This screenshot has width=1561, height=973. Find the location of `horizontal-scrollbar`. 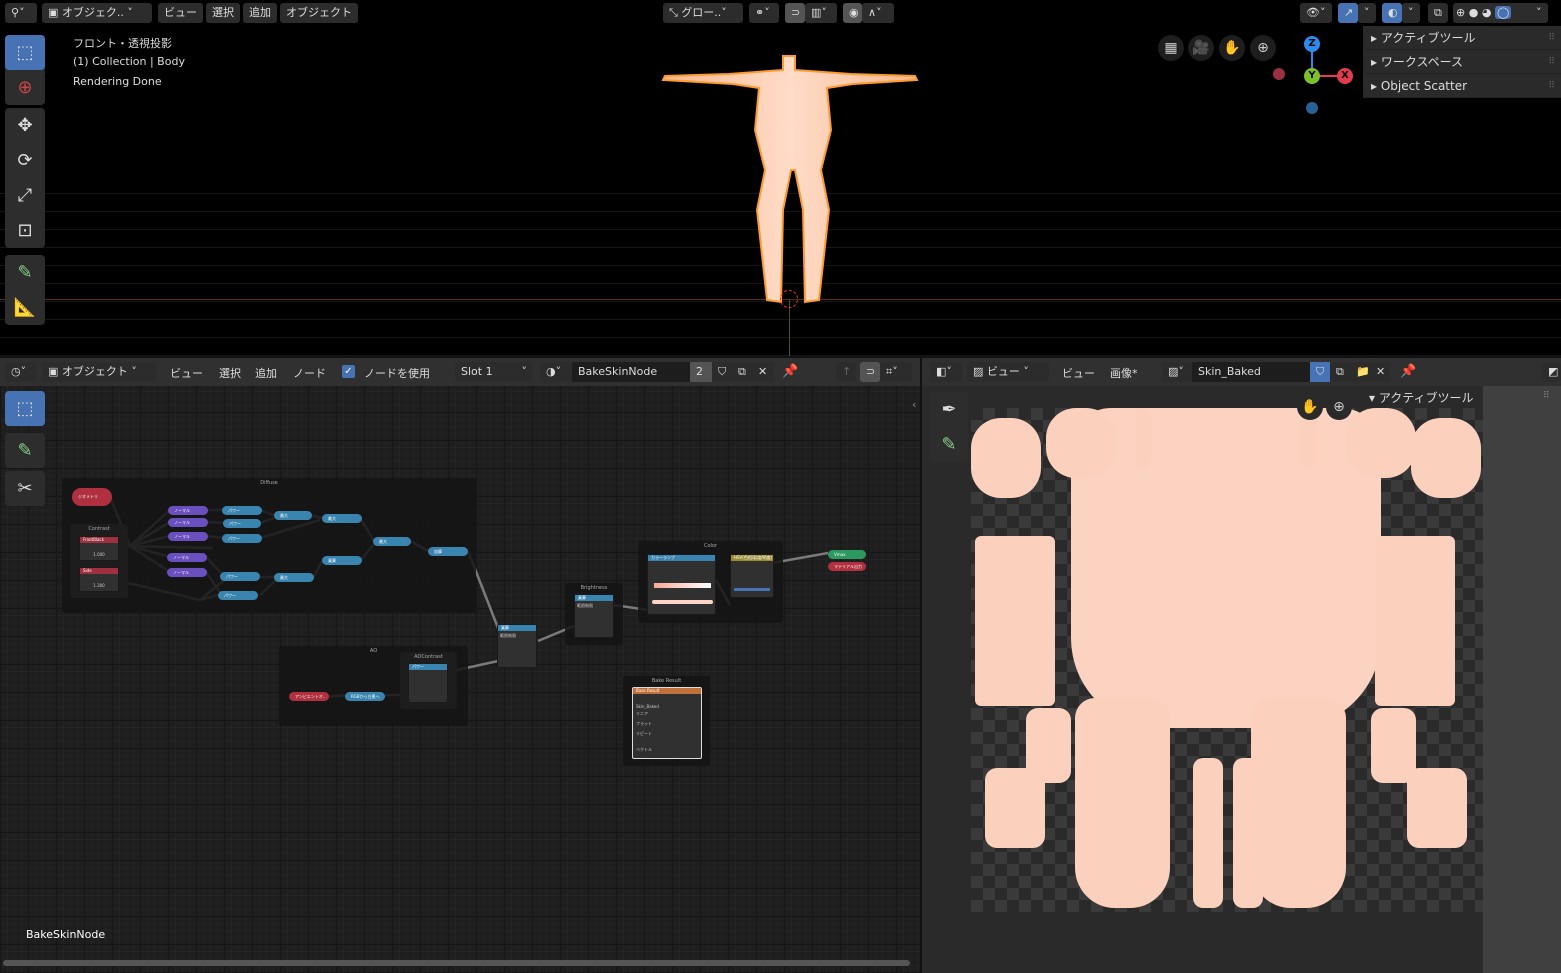

horizontal-scrollbar is located at coordinates (456, 963).